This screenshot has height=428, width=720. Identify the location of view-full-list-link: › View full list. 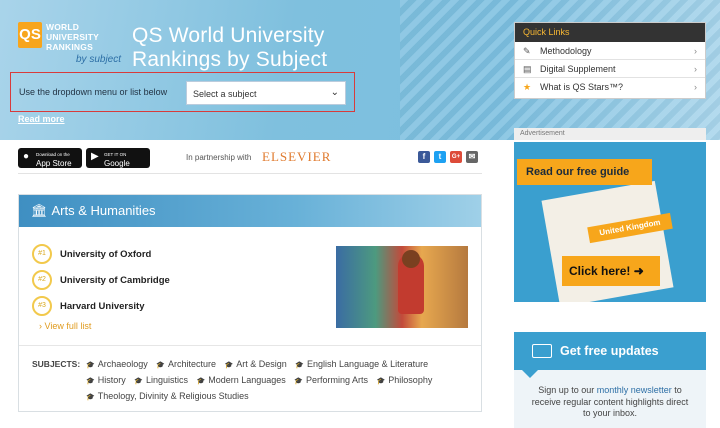
(65, 326).